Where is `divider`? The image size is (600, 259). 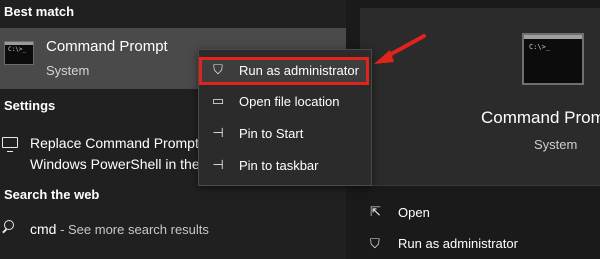
divider is located at coordinates (480, 185).